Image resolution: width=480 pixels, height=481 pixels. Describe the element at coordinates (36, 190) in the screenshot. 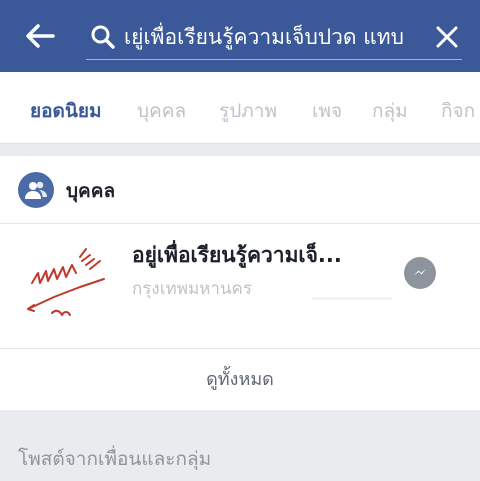

I see `people-icon` at that location.